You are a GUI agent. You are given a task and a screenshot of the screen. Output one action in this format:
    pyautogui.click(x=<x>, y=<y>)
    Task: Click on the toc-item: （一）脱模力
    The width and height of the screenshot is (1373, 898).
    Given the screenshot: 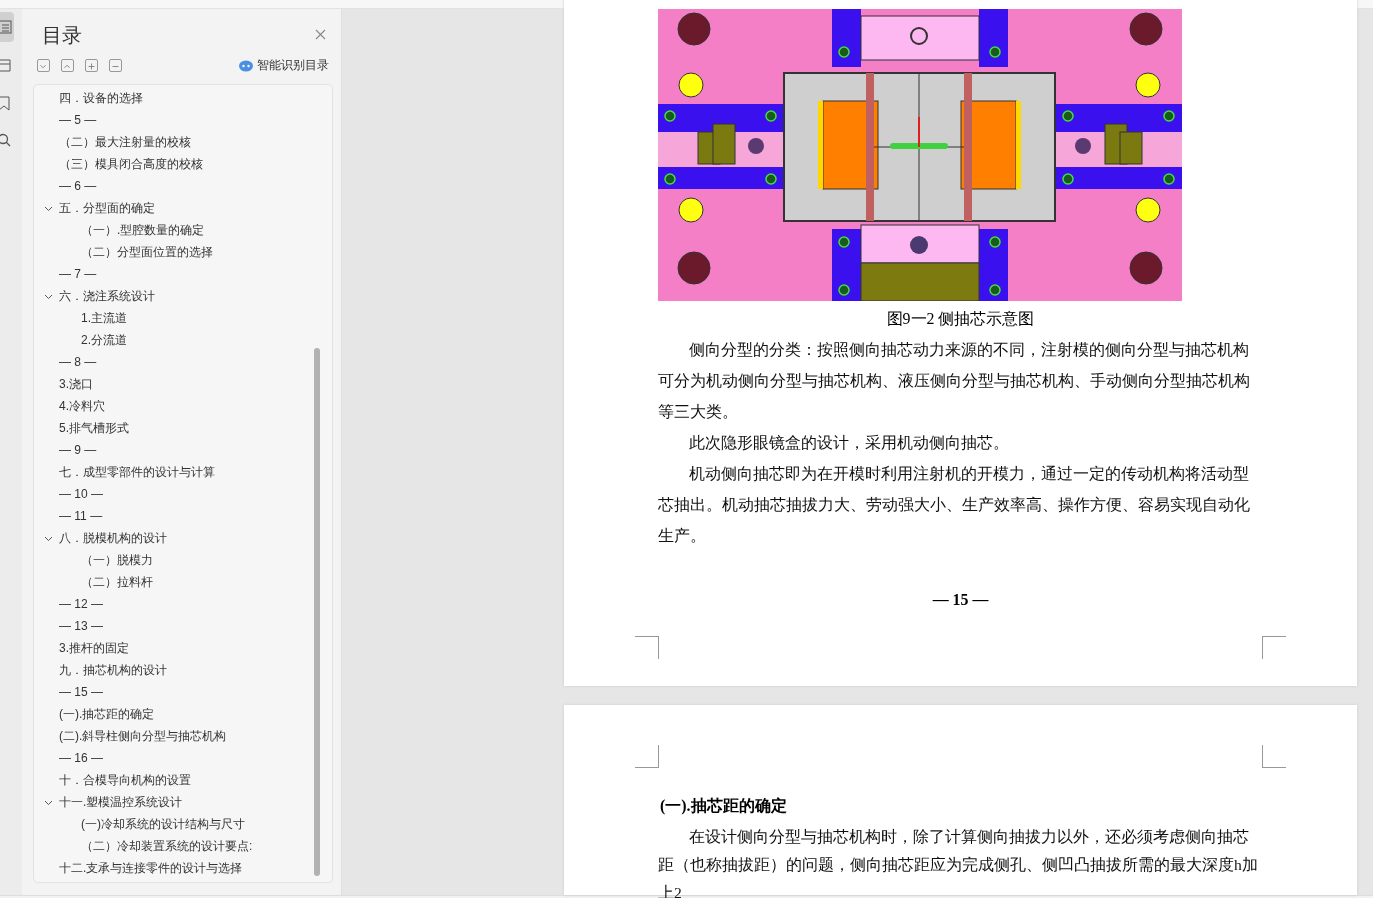 What is the action you would take?
    pyautogui.click(x=117, y=560)
    